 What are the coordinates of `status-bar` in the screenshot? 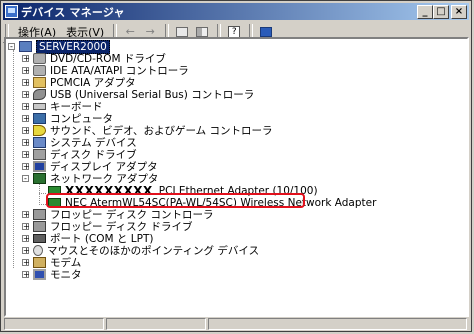 It's located at (236, 325).